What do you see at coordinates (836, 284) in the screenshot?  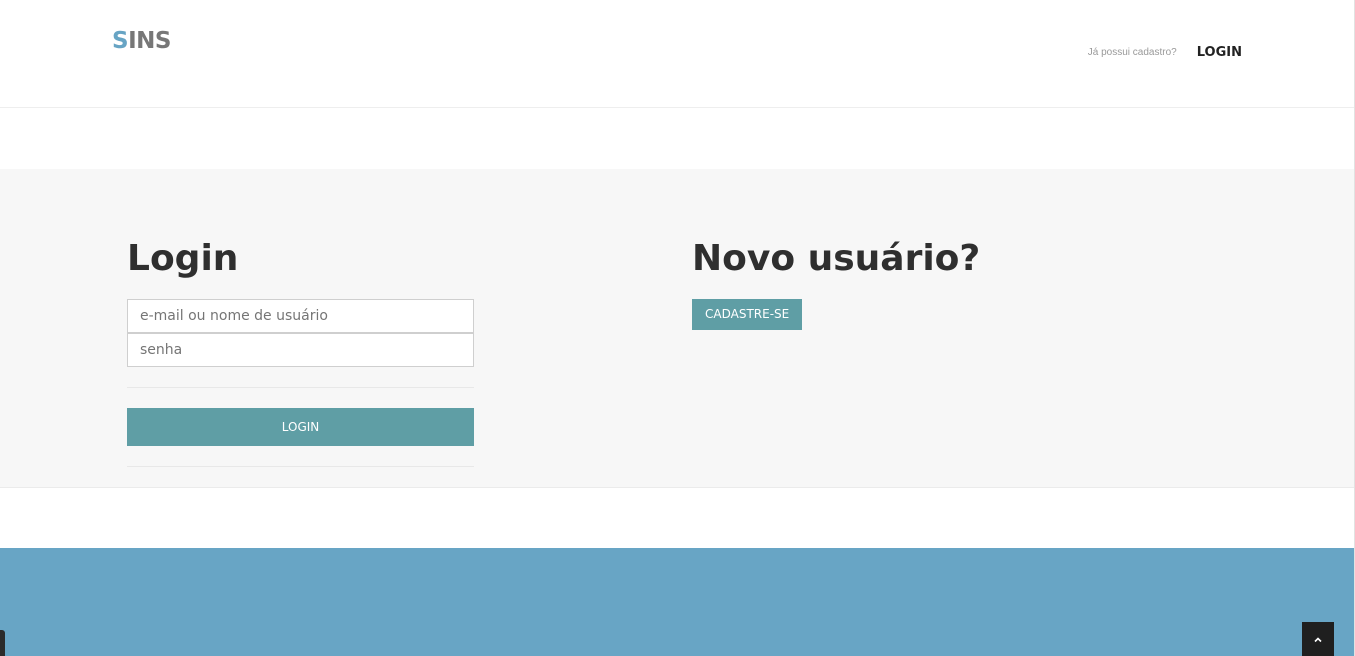 I see `signup-section: Novo usuário? CADASTRE-SE` at bounding box center [836, 284].